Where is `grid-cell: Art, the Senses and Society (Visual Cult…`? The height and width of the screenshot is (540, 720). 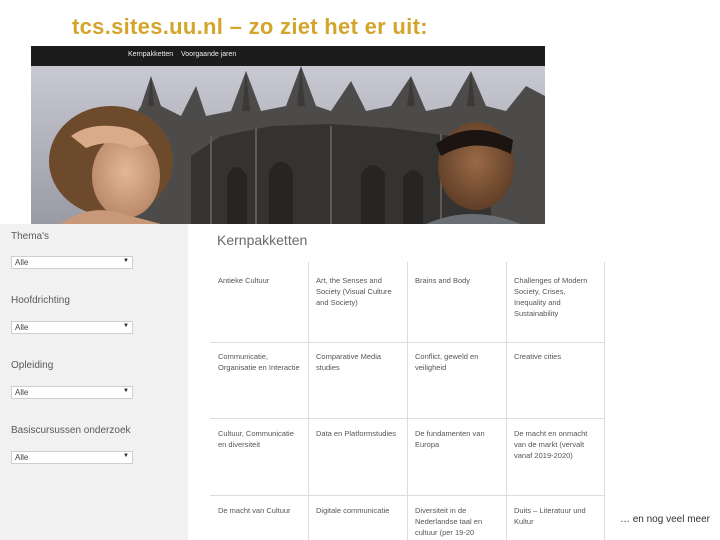 grid-cell: Art, the Senses and Society (Visual Cult… is located at coordinates (358, 291).